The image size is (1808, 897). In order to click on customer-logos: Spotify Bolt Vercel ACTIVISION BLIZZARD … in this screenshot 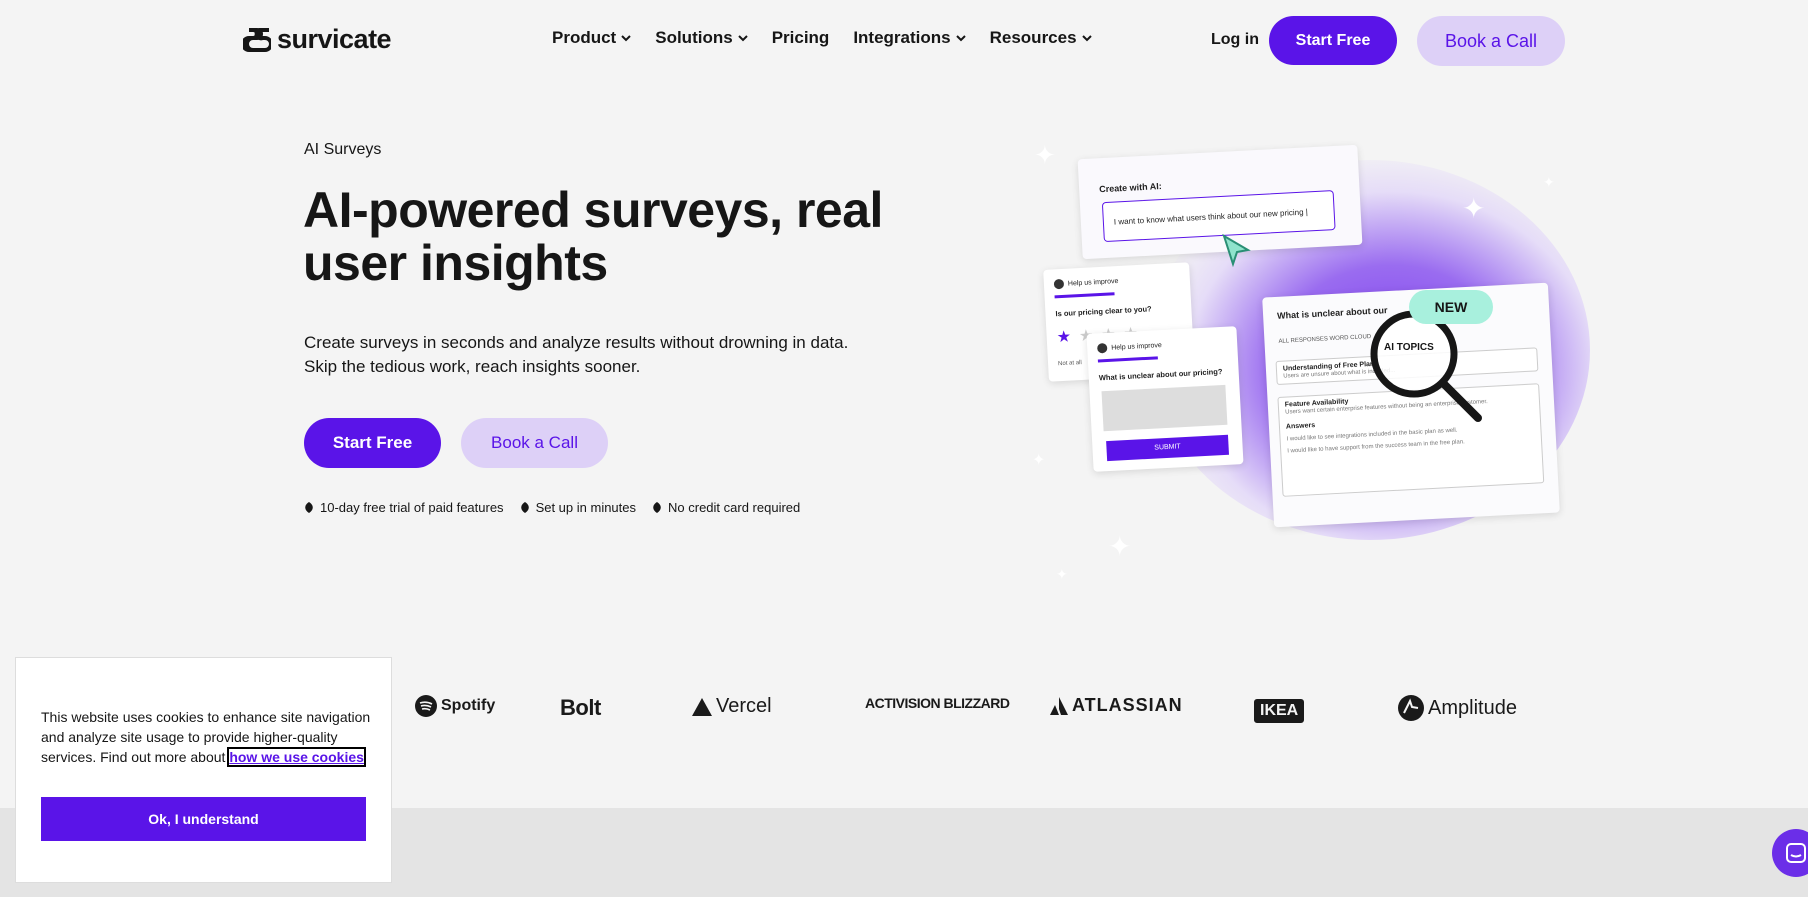, I will do `click(970, 713)`.